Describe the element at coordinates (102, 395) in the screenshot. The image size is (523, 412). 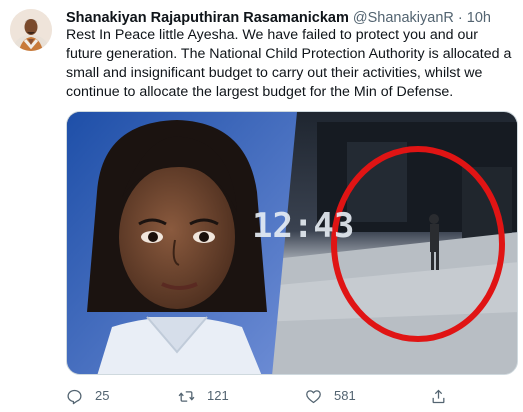
I see `reply-count: 25` at that location.